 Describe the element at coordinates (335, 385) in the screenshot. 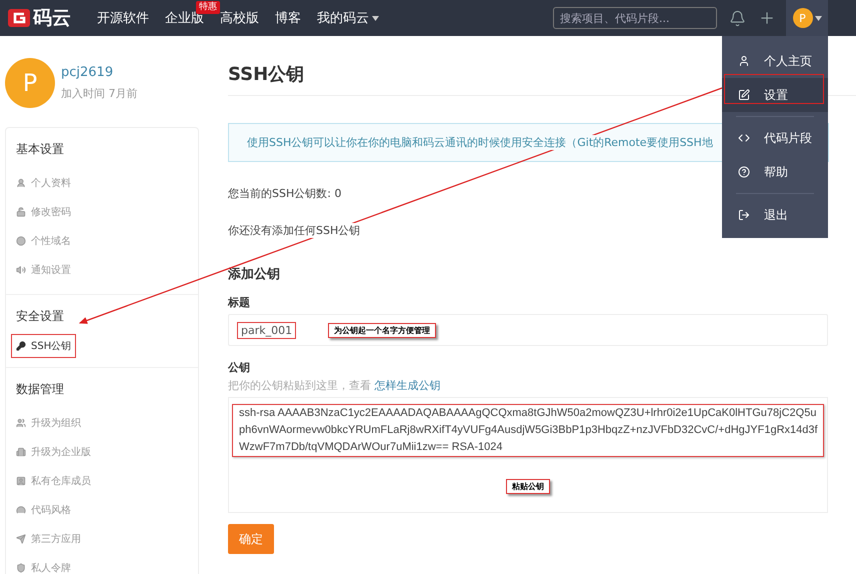

I see `field-hint: 把你的公钥粘贴到这里，查看 怎样生成公钥` at that location.